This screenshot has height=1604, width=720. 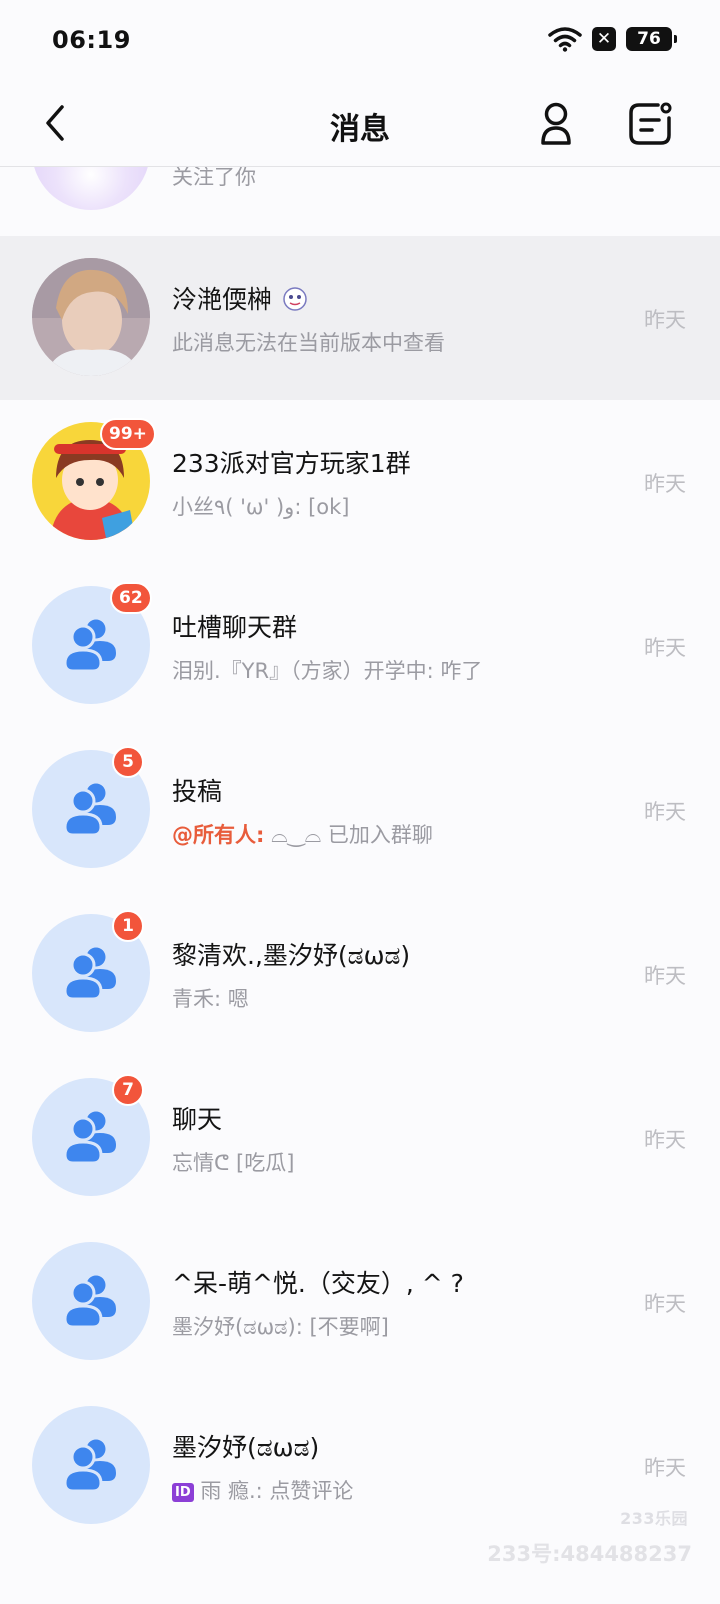 What do you see at coordinates (262, 1490) in the screenshot?
I see `conversation-subtitle: ID 雨 瘾.: 点赞评论` at bounding box center [262, 1490].